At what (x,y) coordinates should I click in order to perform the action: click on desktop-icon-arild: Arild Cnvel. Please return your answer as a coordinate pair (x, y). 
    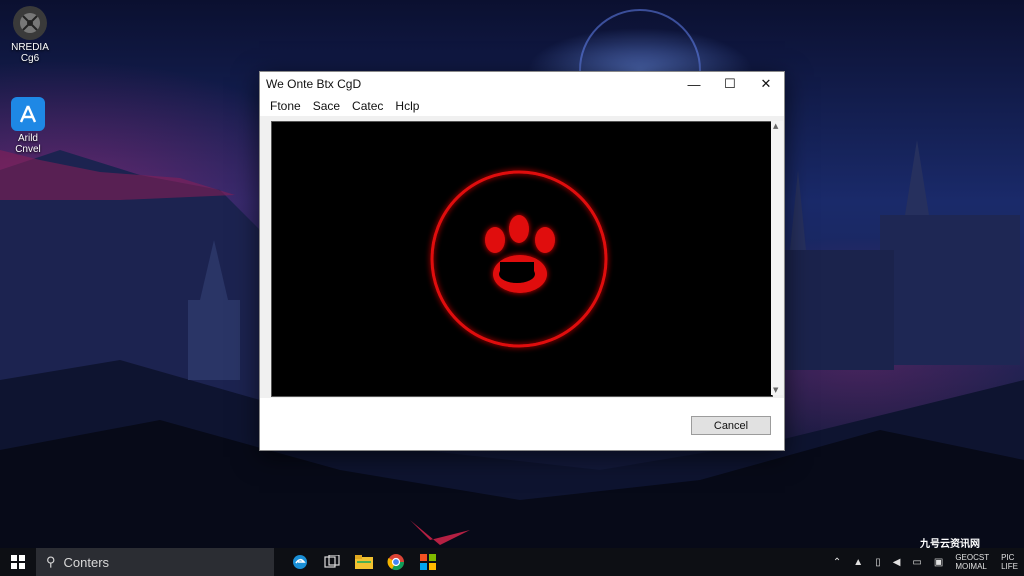
    Looking at the image, I should click on (28, 126).